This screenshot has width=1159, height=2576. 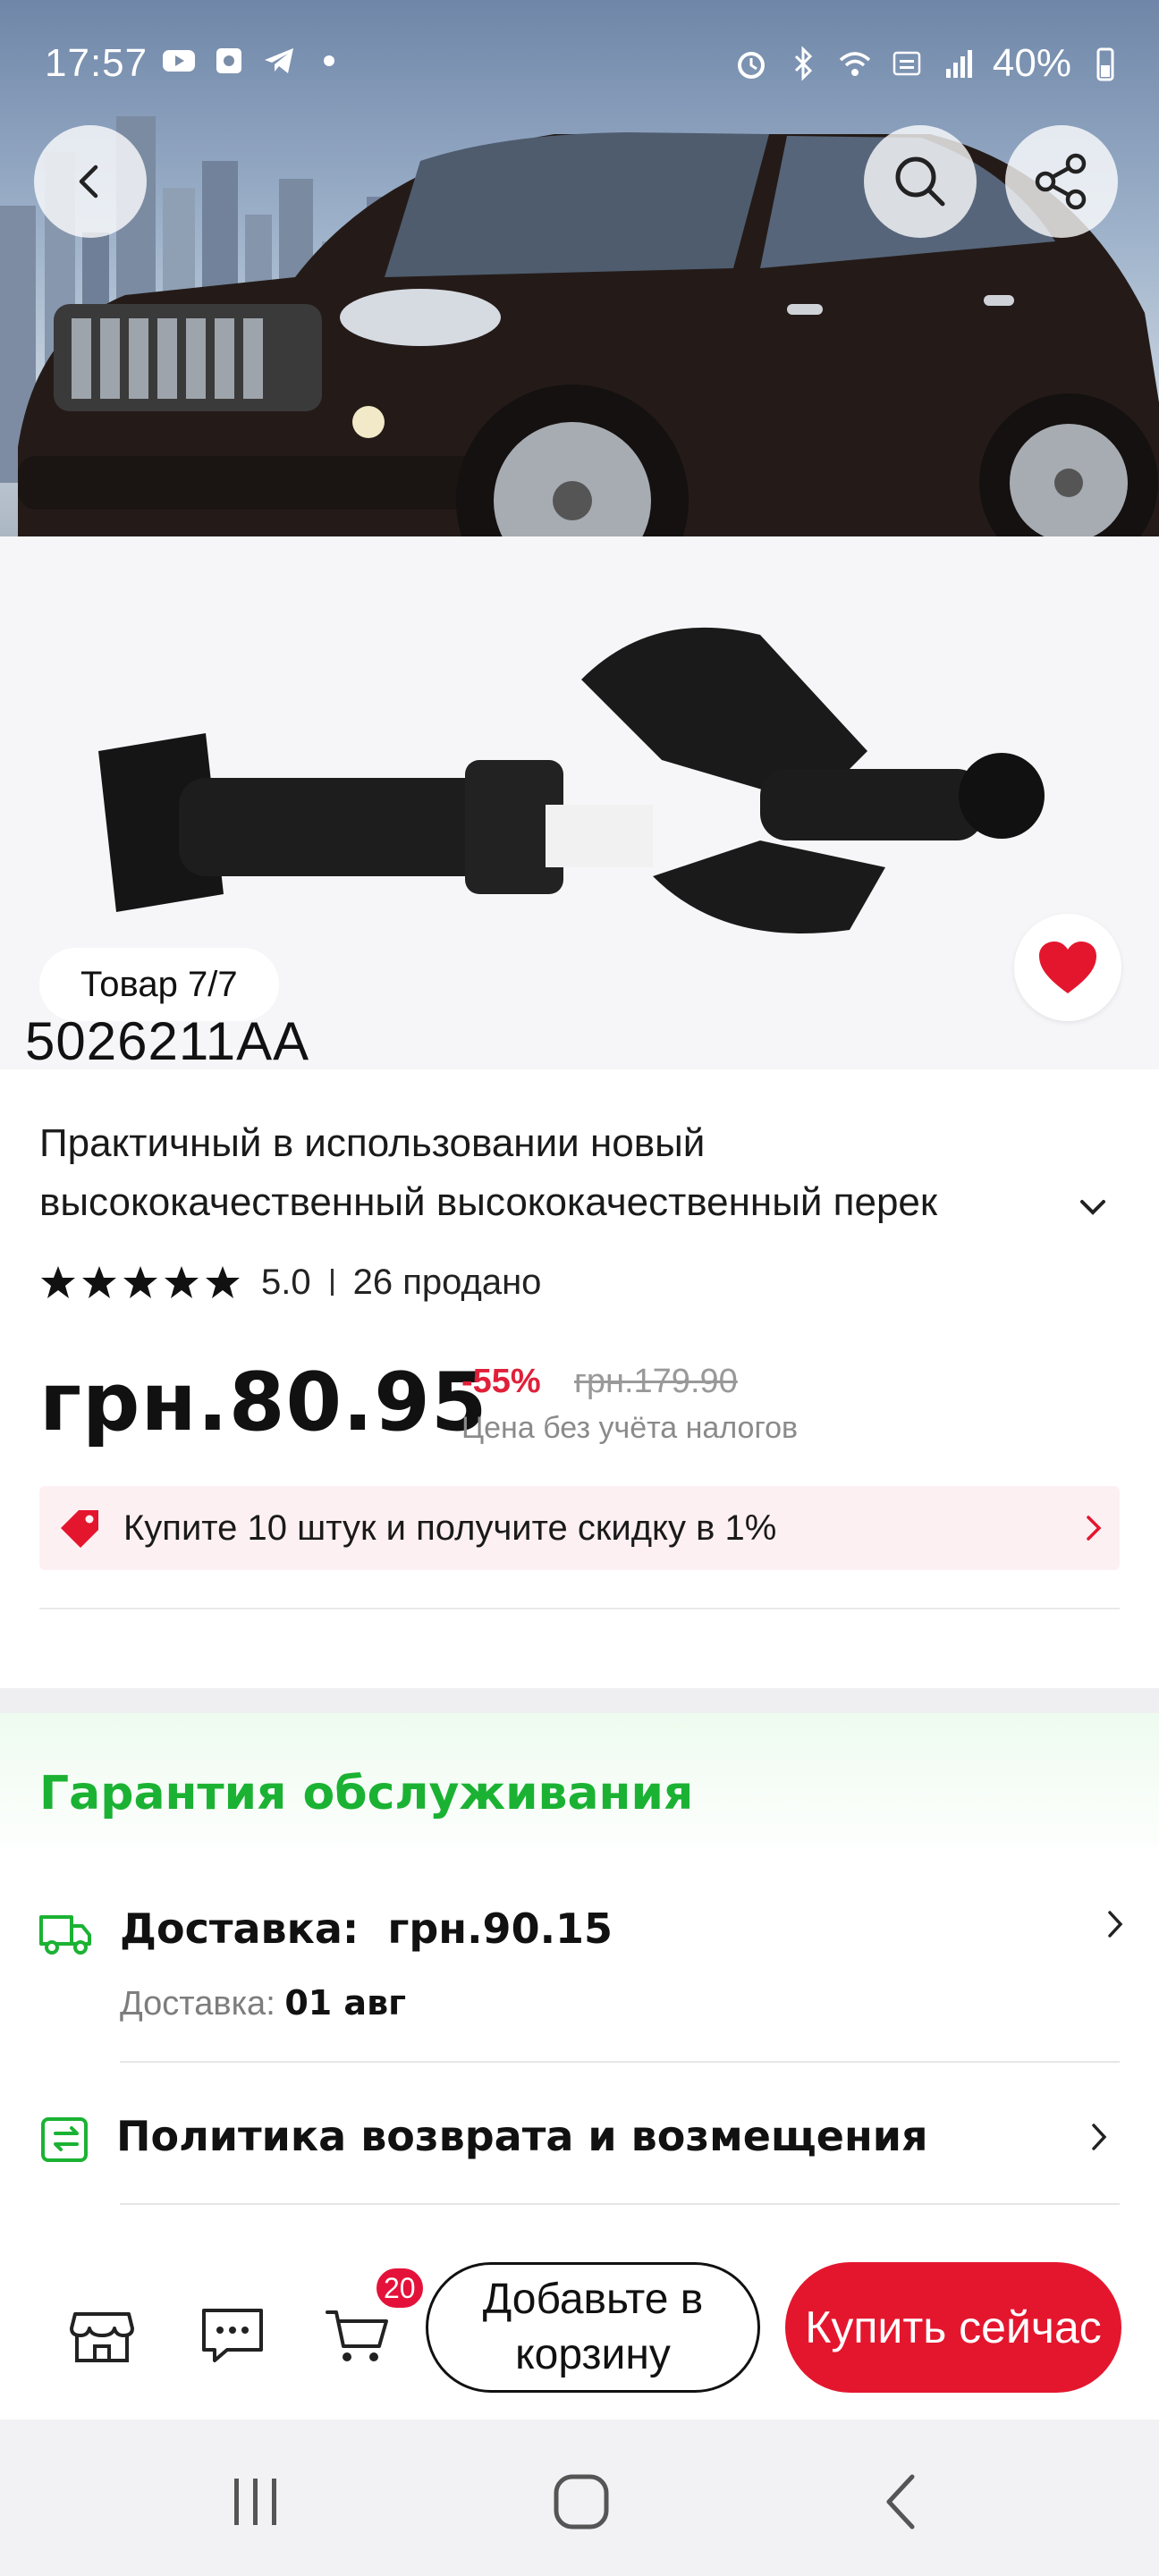 I want to click on delivery-date: 01 авг, so click(x=345, y=2003).